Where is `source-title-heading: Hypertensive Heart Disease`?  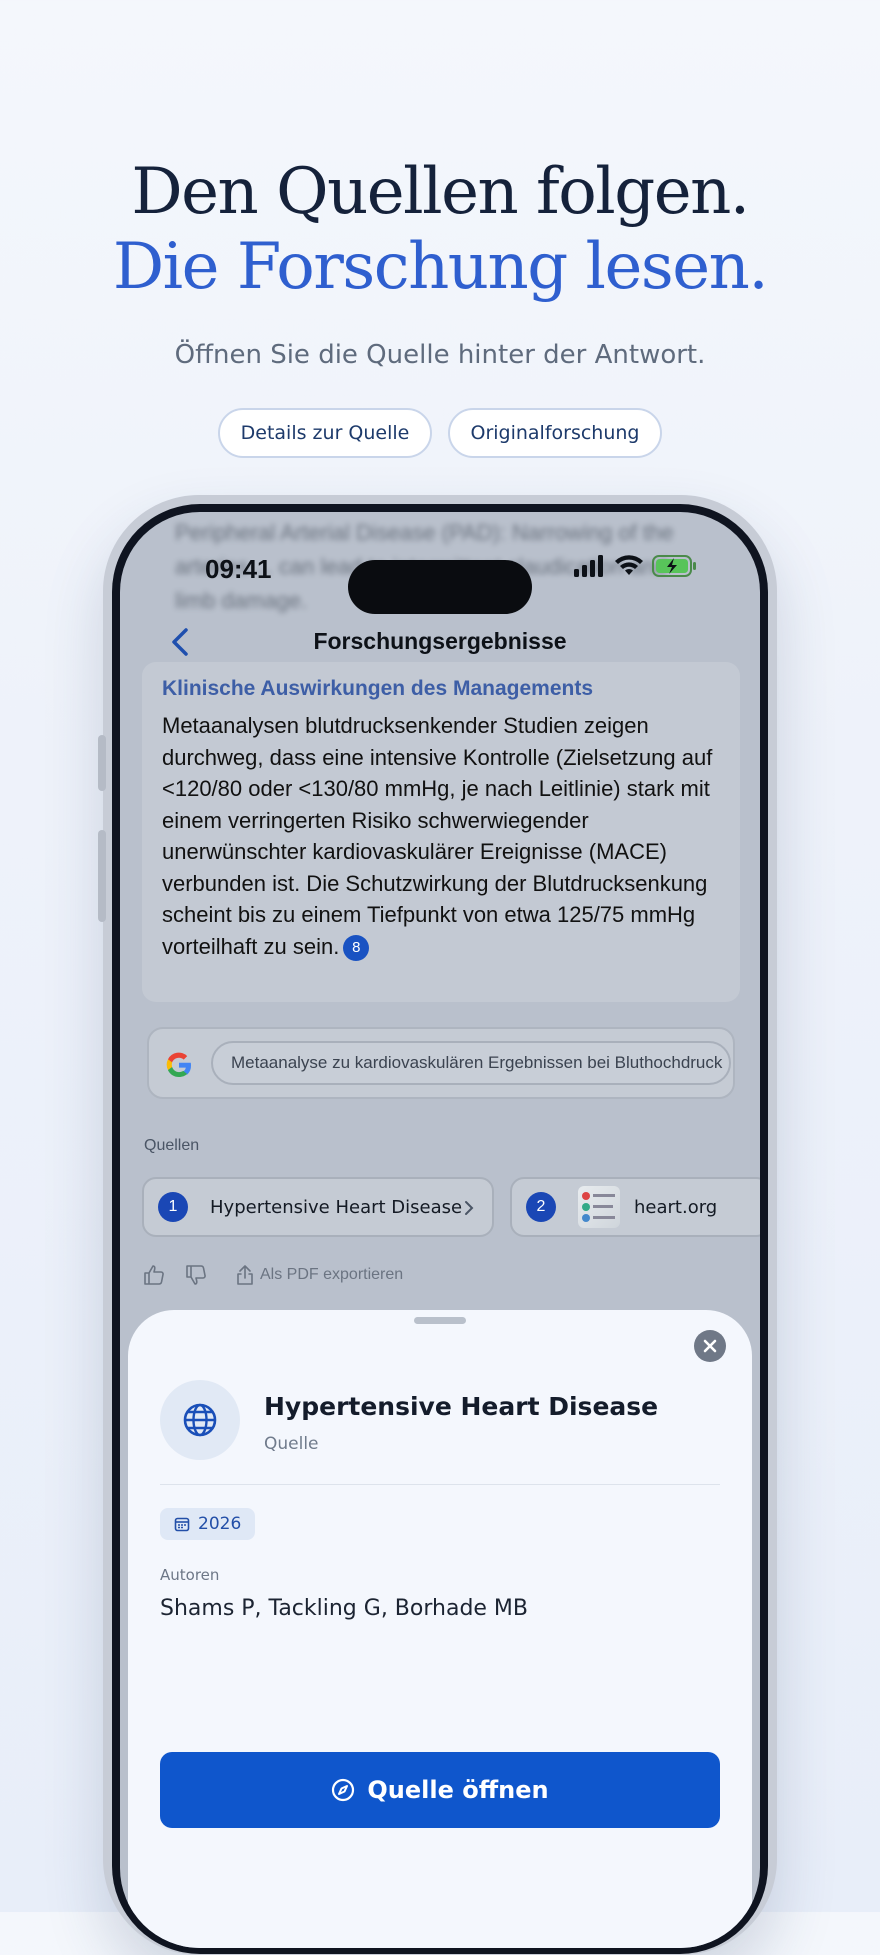
source-title-heading: Hypertensive Heart Disease is located at coordinates (461, 1406).